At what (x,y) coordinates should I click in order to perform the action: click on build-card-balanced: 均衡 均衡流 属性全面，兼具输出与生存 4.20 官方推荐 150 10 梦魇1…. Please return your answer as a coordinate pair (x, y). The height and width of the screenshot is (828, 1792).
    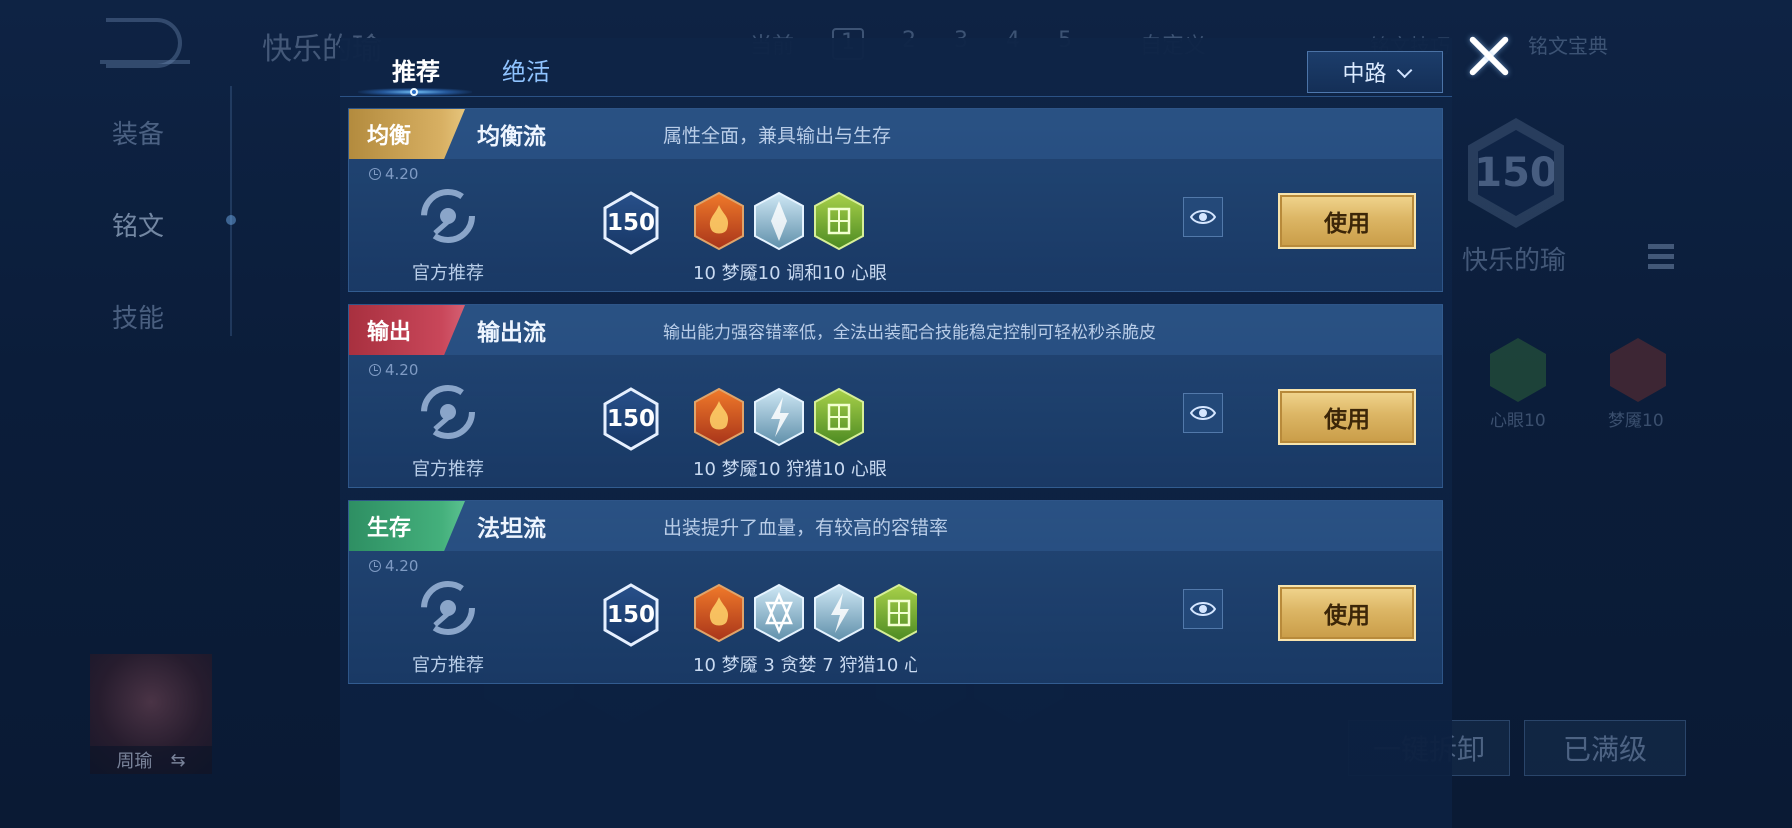
    Looking at the image, I should click on (895, 200).